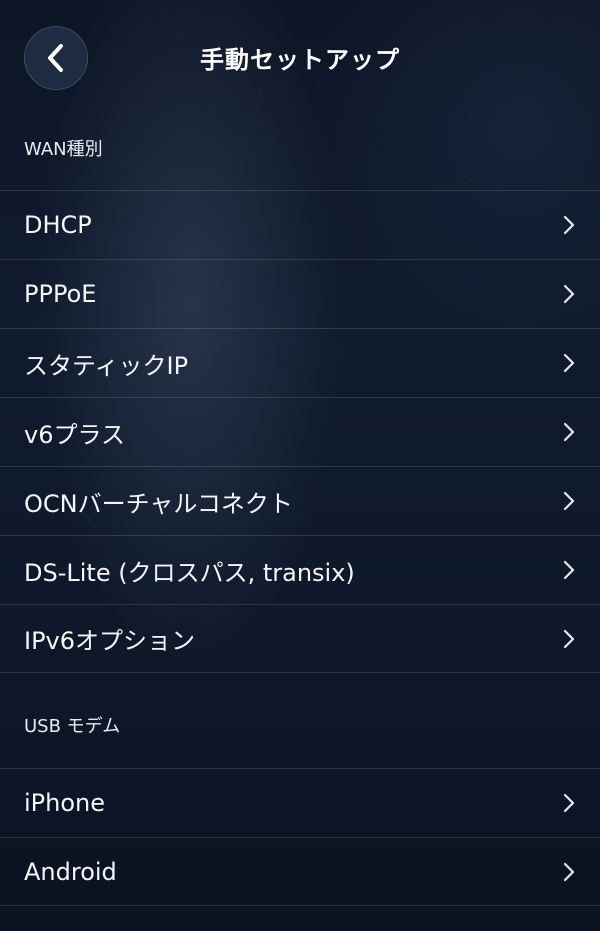 This screenshot has height=931, width=600. Describe the element at coordinates (300, 293) in the screenshot. I see `list-item-pppoe: PPPoE` at that location.